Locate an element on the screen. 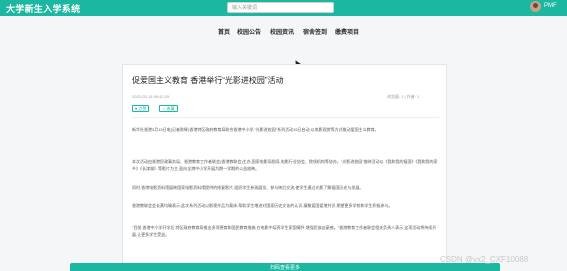 Image resolution: width=567 pixels, height=271 pixels. article-views: 浏览量: 1 | 作者: 1 is located at coordinates (403, 96).